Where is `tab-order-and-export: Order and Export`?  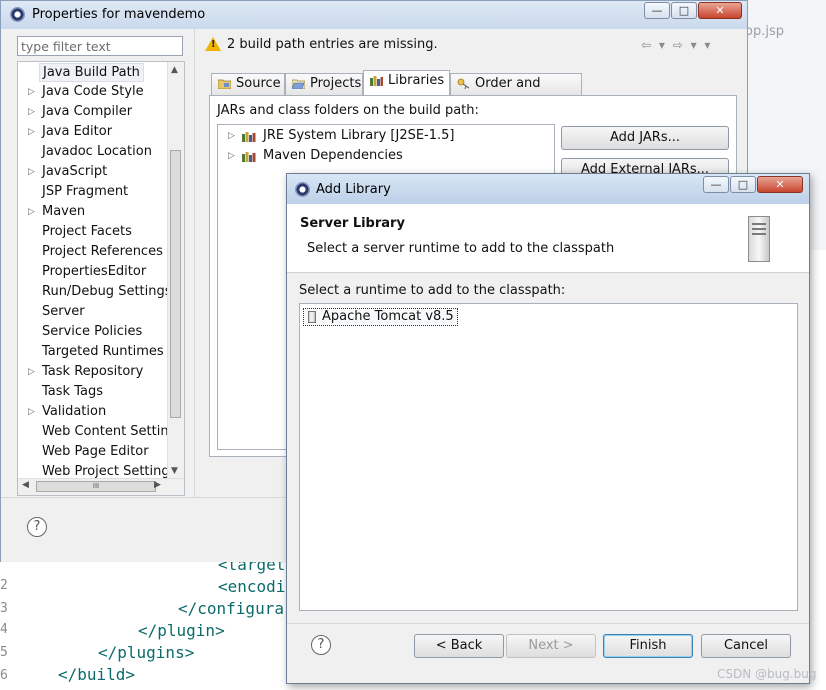
tab-order-and-export: Order and Export is located at coordinates (516, 92).